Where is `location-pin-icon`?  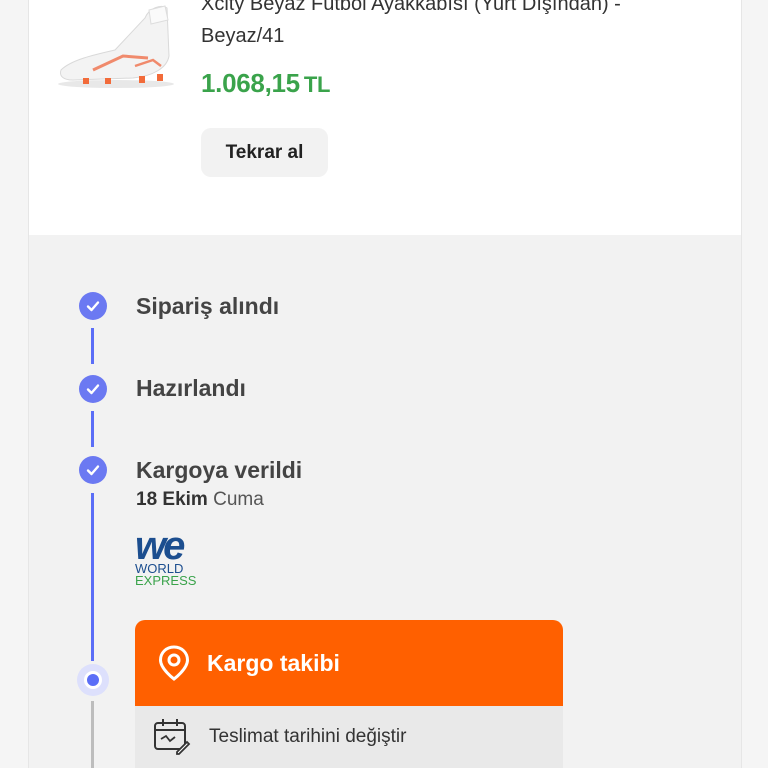
location-pin-icon is located at coordinates (174, 663).